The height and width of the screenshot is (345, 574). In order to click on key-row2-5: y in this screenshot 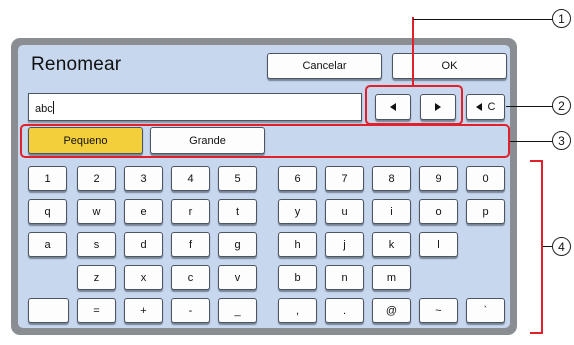, I will do `click(297, 211)`.